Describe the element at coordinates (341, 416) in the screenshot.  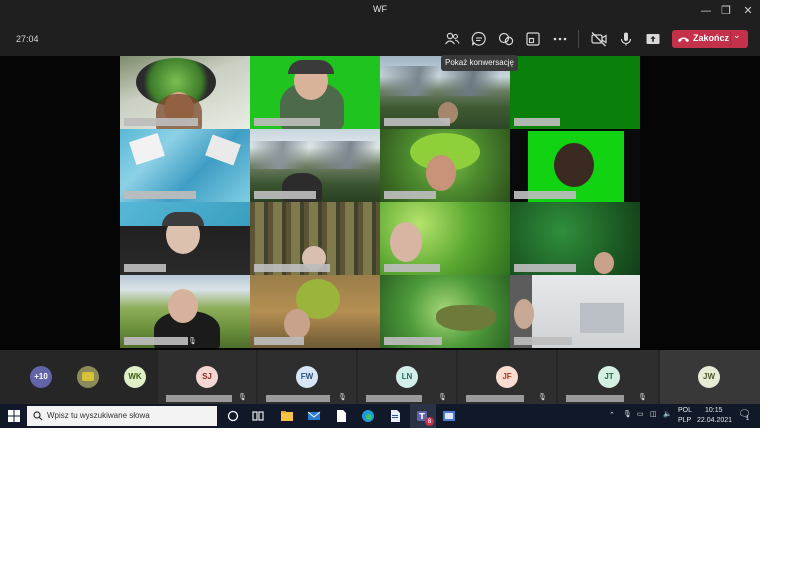
I see `document-icon` at that location.